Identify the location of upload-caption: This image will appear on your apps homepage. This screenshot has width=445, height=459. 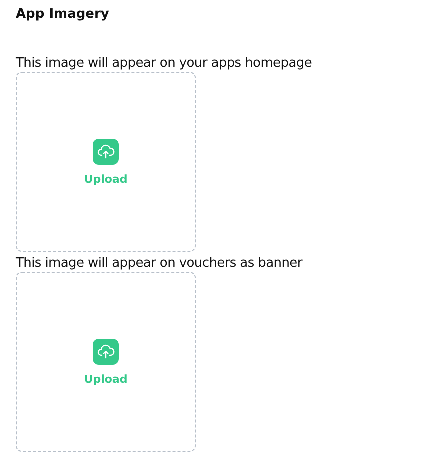
(164, 63).